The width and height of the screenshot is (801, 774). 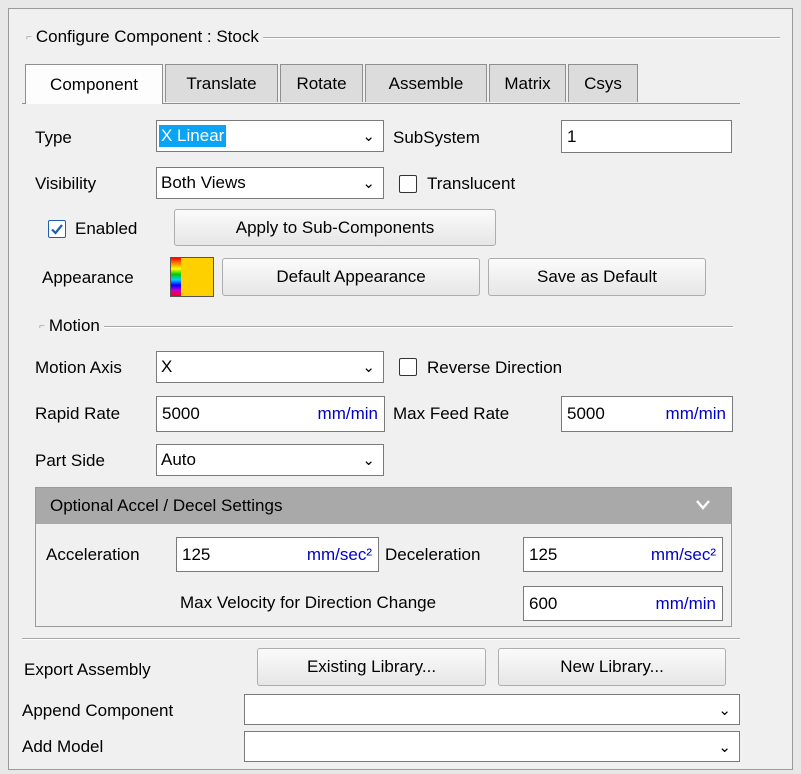 What do you see at coordinates (492, 746) in the screenshot?
I see `add-model-select: ⌄` at bounding box center [492, 746].